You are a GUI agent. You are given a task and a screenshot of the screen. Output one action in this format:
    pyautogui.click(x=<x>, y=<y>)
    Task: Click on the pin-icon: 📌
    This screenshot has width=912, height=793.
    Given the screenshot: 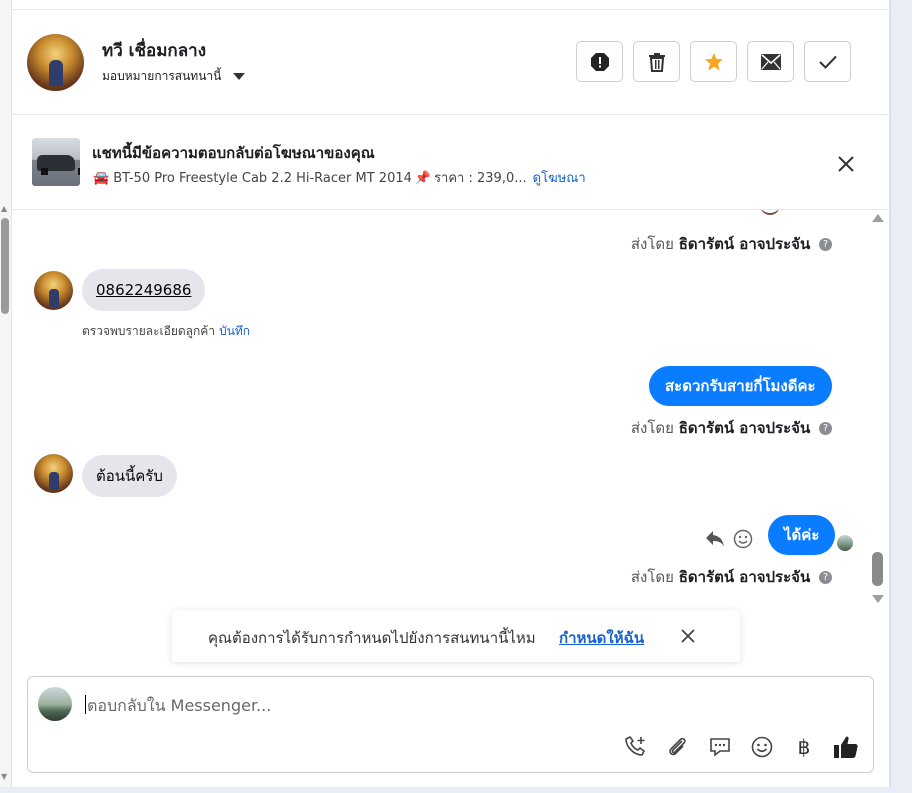 What is the action you would take?
    pyautogui.click(x=423, y=178)
    